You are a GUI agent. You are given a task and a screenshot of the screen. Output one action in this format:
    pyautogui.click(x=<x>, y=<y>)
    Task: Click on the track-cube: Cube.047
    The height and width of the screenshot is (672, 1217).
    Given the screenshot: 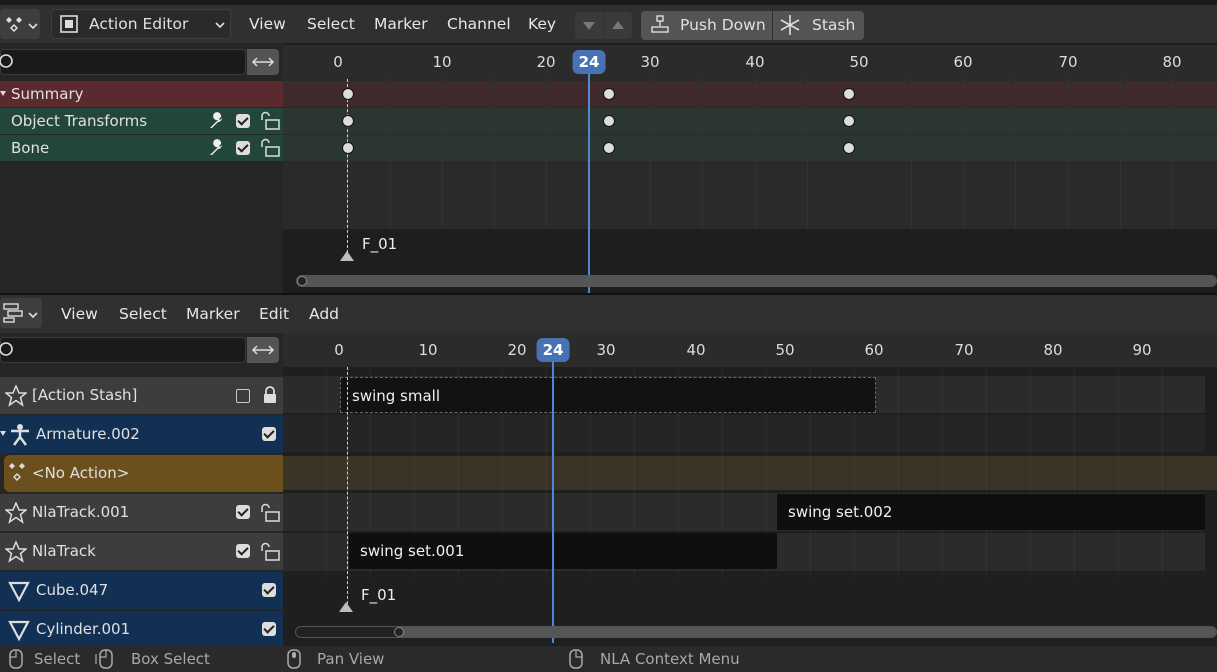 What is the action you would take?
    pyautogui.click(x=141, y=590)
    